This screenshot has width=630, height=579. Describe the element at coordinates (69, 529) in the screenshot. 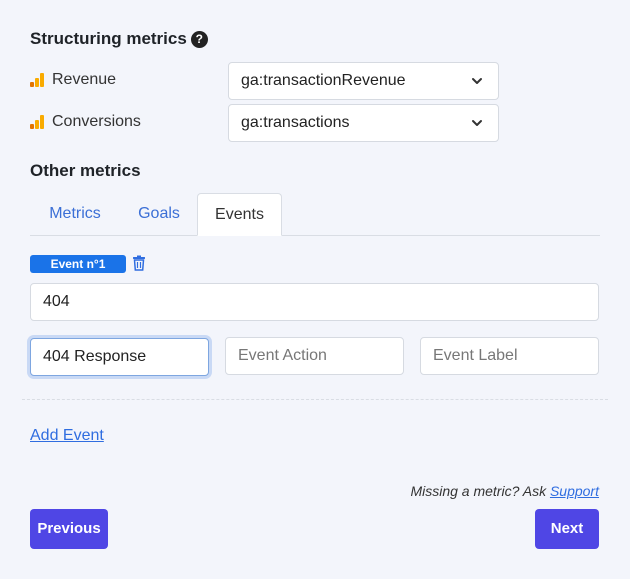

I see `previous-button: Previous` at that location.